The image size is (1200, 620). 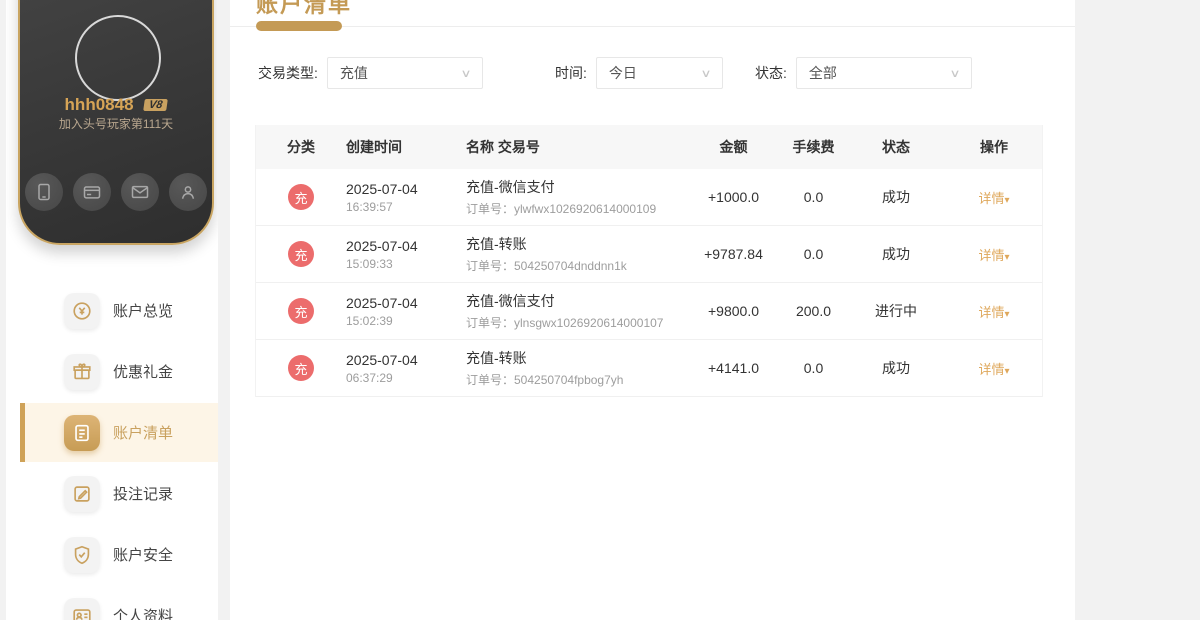 What do you see at coordinates (82, 371) in the screenshot?
I see `gift-icon` at bounding box center [82, 371].